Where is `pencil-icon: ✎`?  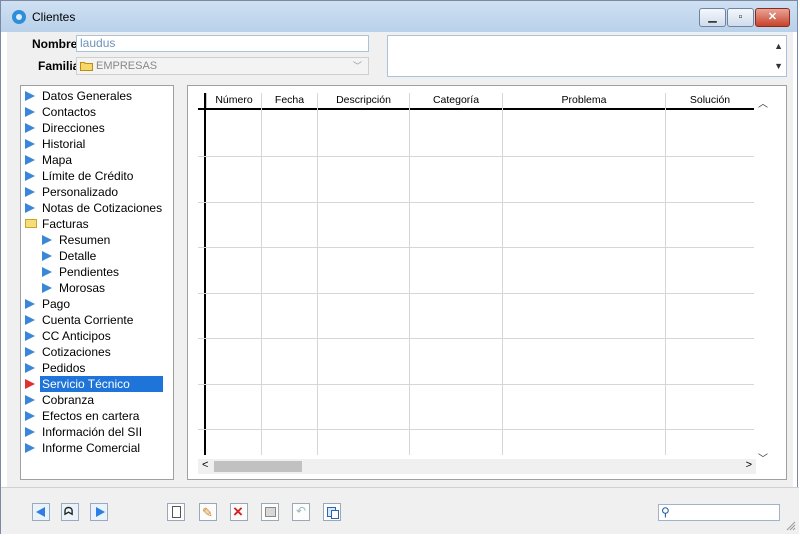 pencil-icon: ✎ is located at coordinates (207, 512).